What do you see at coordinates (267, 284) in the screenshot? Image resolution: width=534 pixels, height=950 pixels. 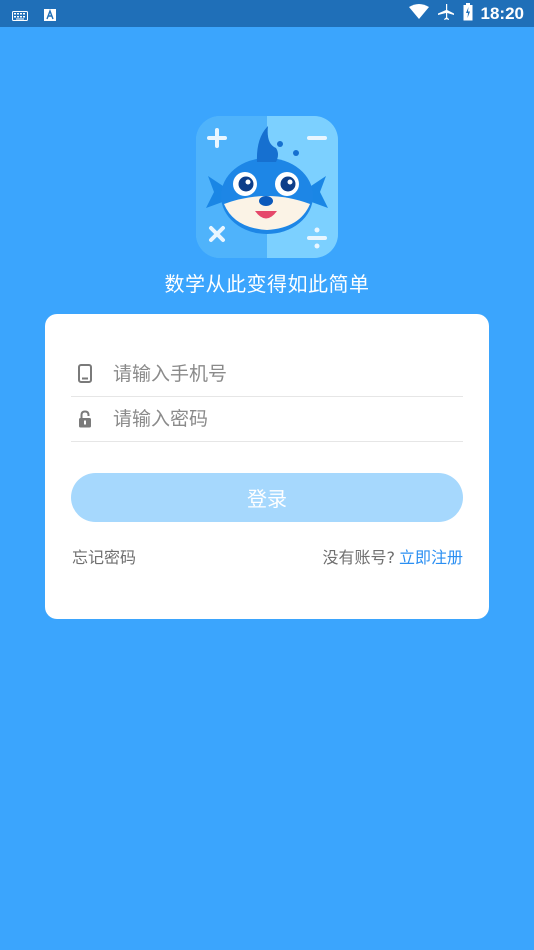 I see `app-slogan: 数学从此变得如此简单` at bounding box center [267, 284].